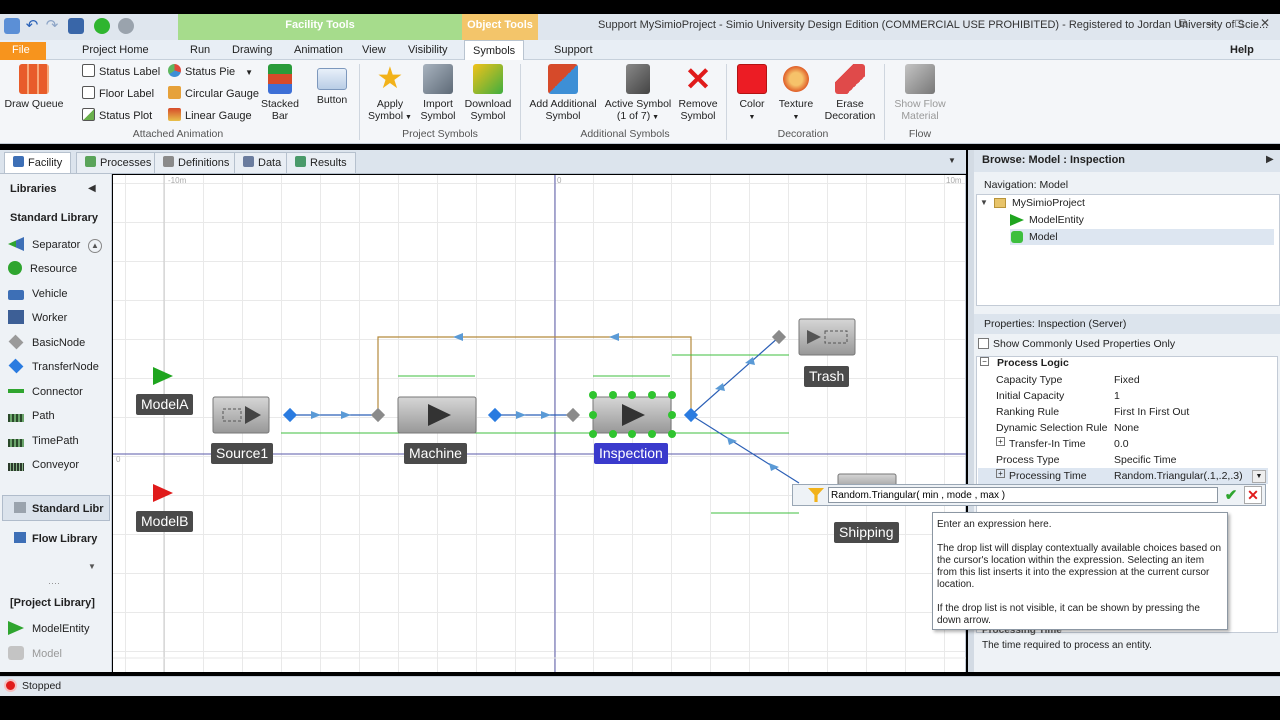 Image resolution: width=1280 pixels, height=720 pixels. Describe the element at coordinates (1145, 460) in the screenshot. I see `prop-value: Specific Time` at that location.